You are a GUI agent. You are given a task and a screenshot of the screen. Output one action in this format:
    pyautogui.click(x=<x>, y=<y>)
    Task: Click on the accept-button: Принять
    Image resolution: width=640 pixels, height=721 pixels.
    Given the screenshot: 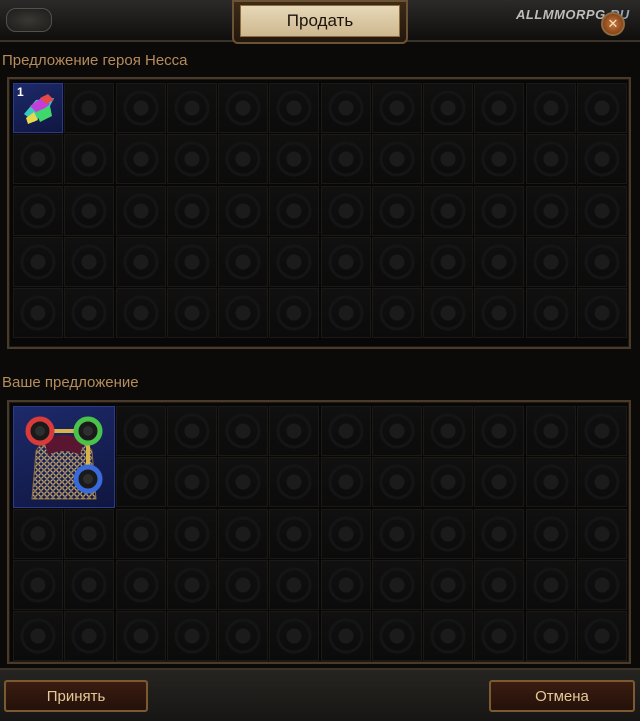 What is the action you would take?
    pyautogui.click(x=76, y=696)
    